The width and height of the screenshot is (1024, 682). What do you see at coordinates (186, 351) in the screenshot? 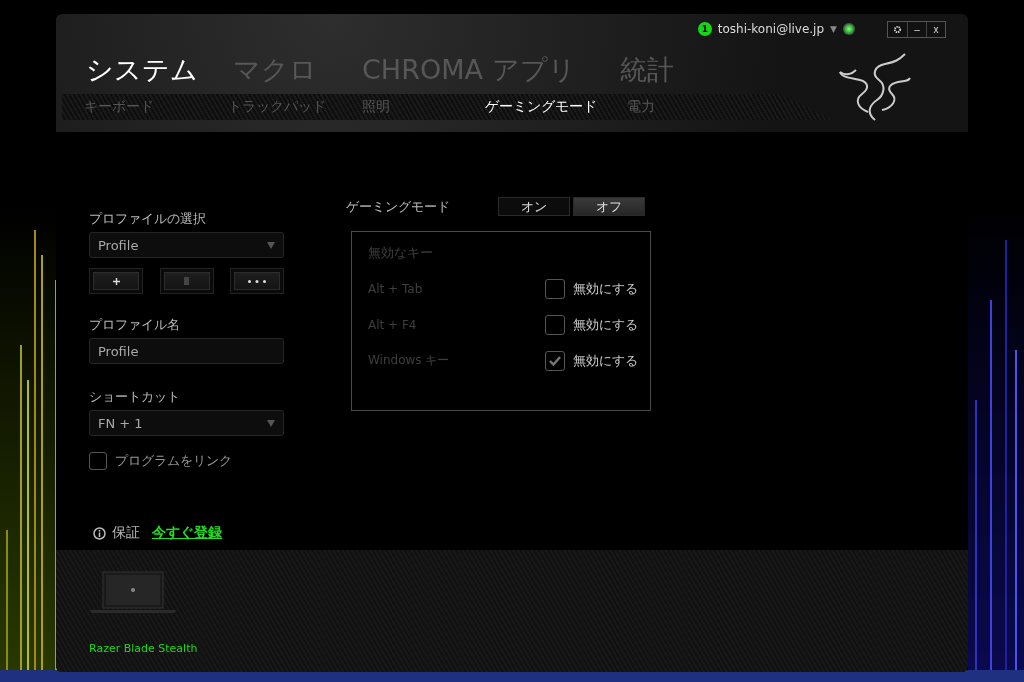
I see `profile-name-field: Profile` at bounding box center [186, 351].